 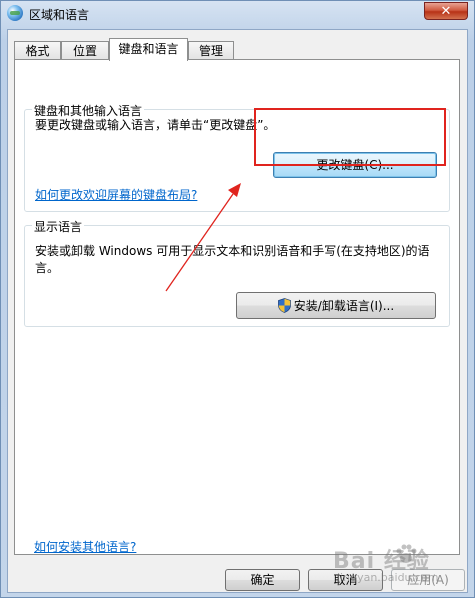 I want to click on close-icon: ✕, so click(x=446, y=11).